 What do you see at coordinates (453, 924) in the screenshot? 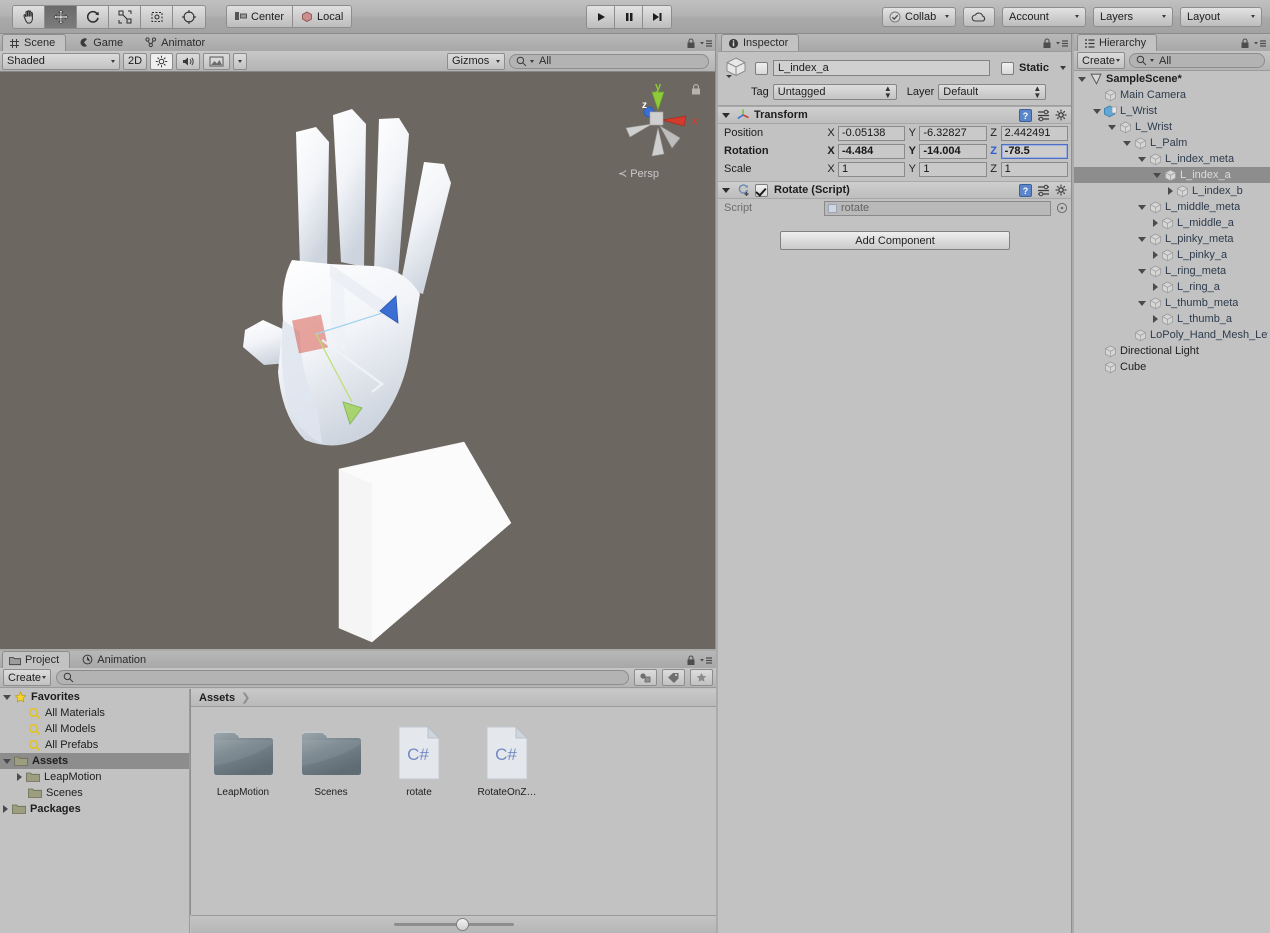
I see `asset-zoom-slider` at bounding box center [453, 924].